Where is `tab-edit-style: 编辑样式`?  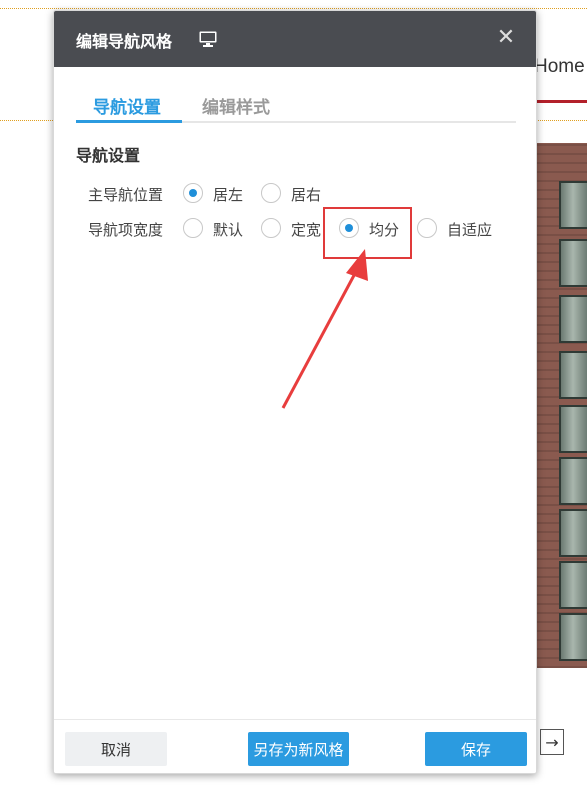 tab-edit-style: 编辑样式 is located at coordinates (236, 105).